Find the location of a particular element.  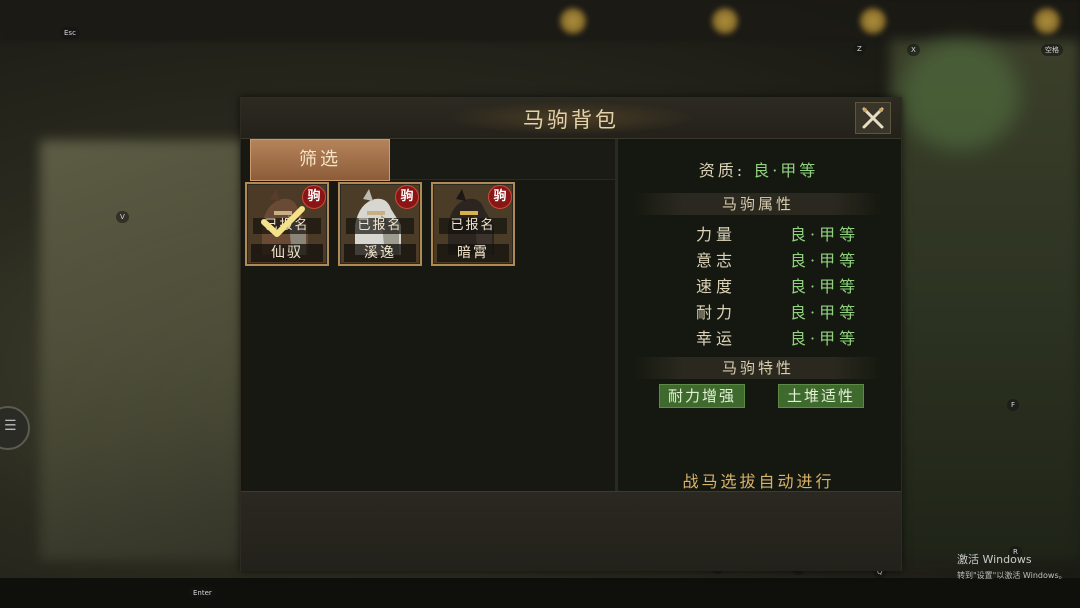

key-hint-x: X is located at coordinates (913, 50).